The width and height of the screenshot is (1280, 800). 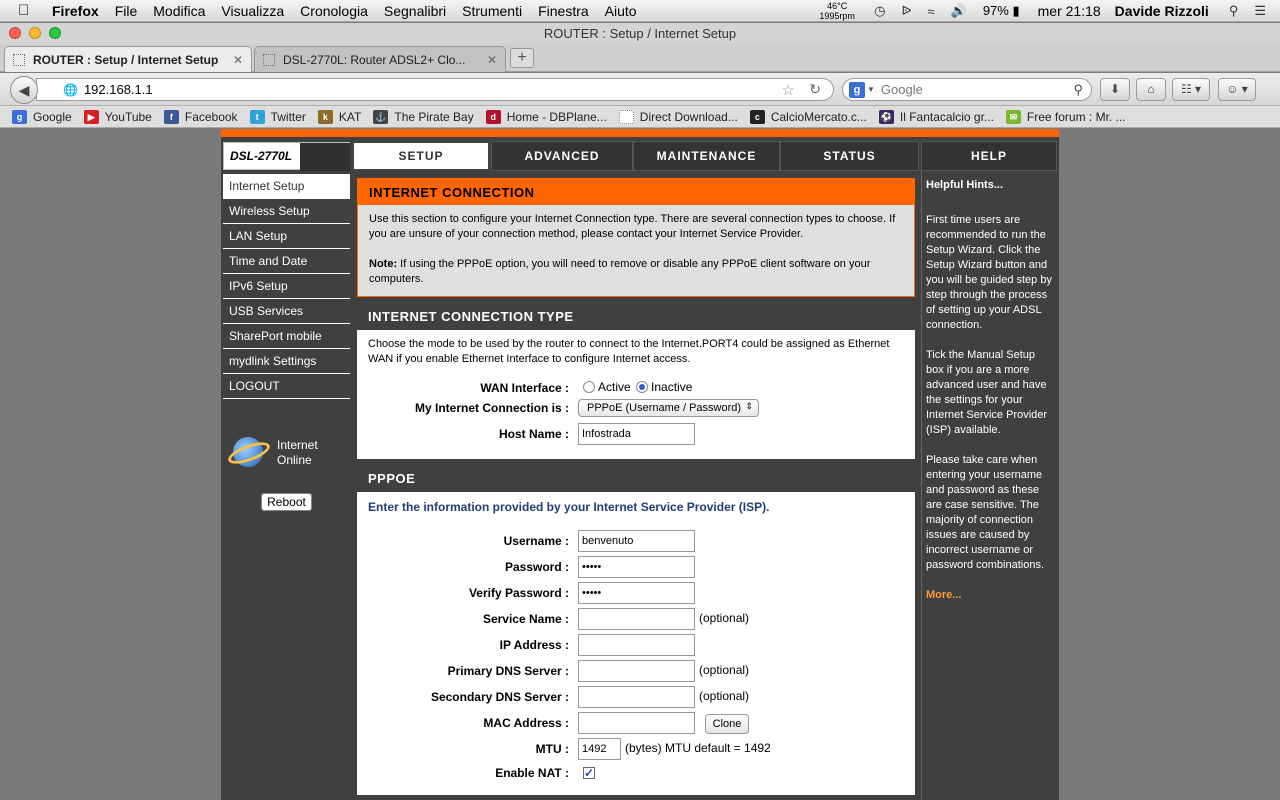 I want to click on menu-modifica: Modifica, so click(x=179, y=11).